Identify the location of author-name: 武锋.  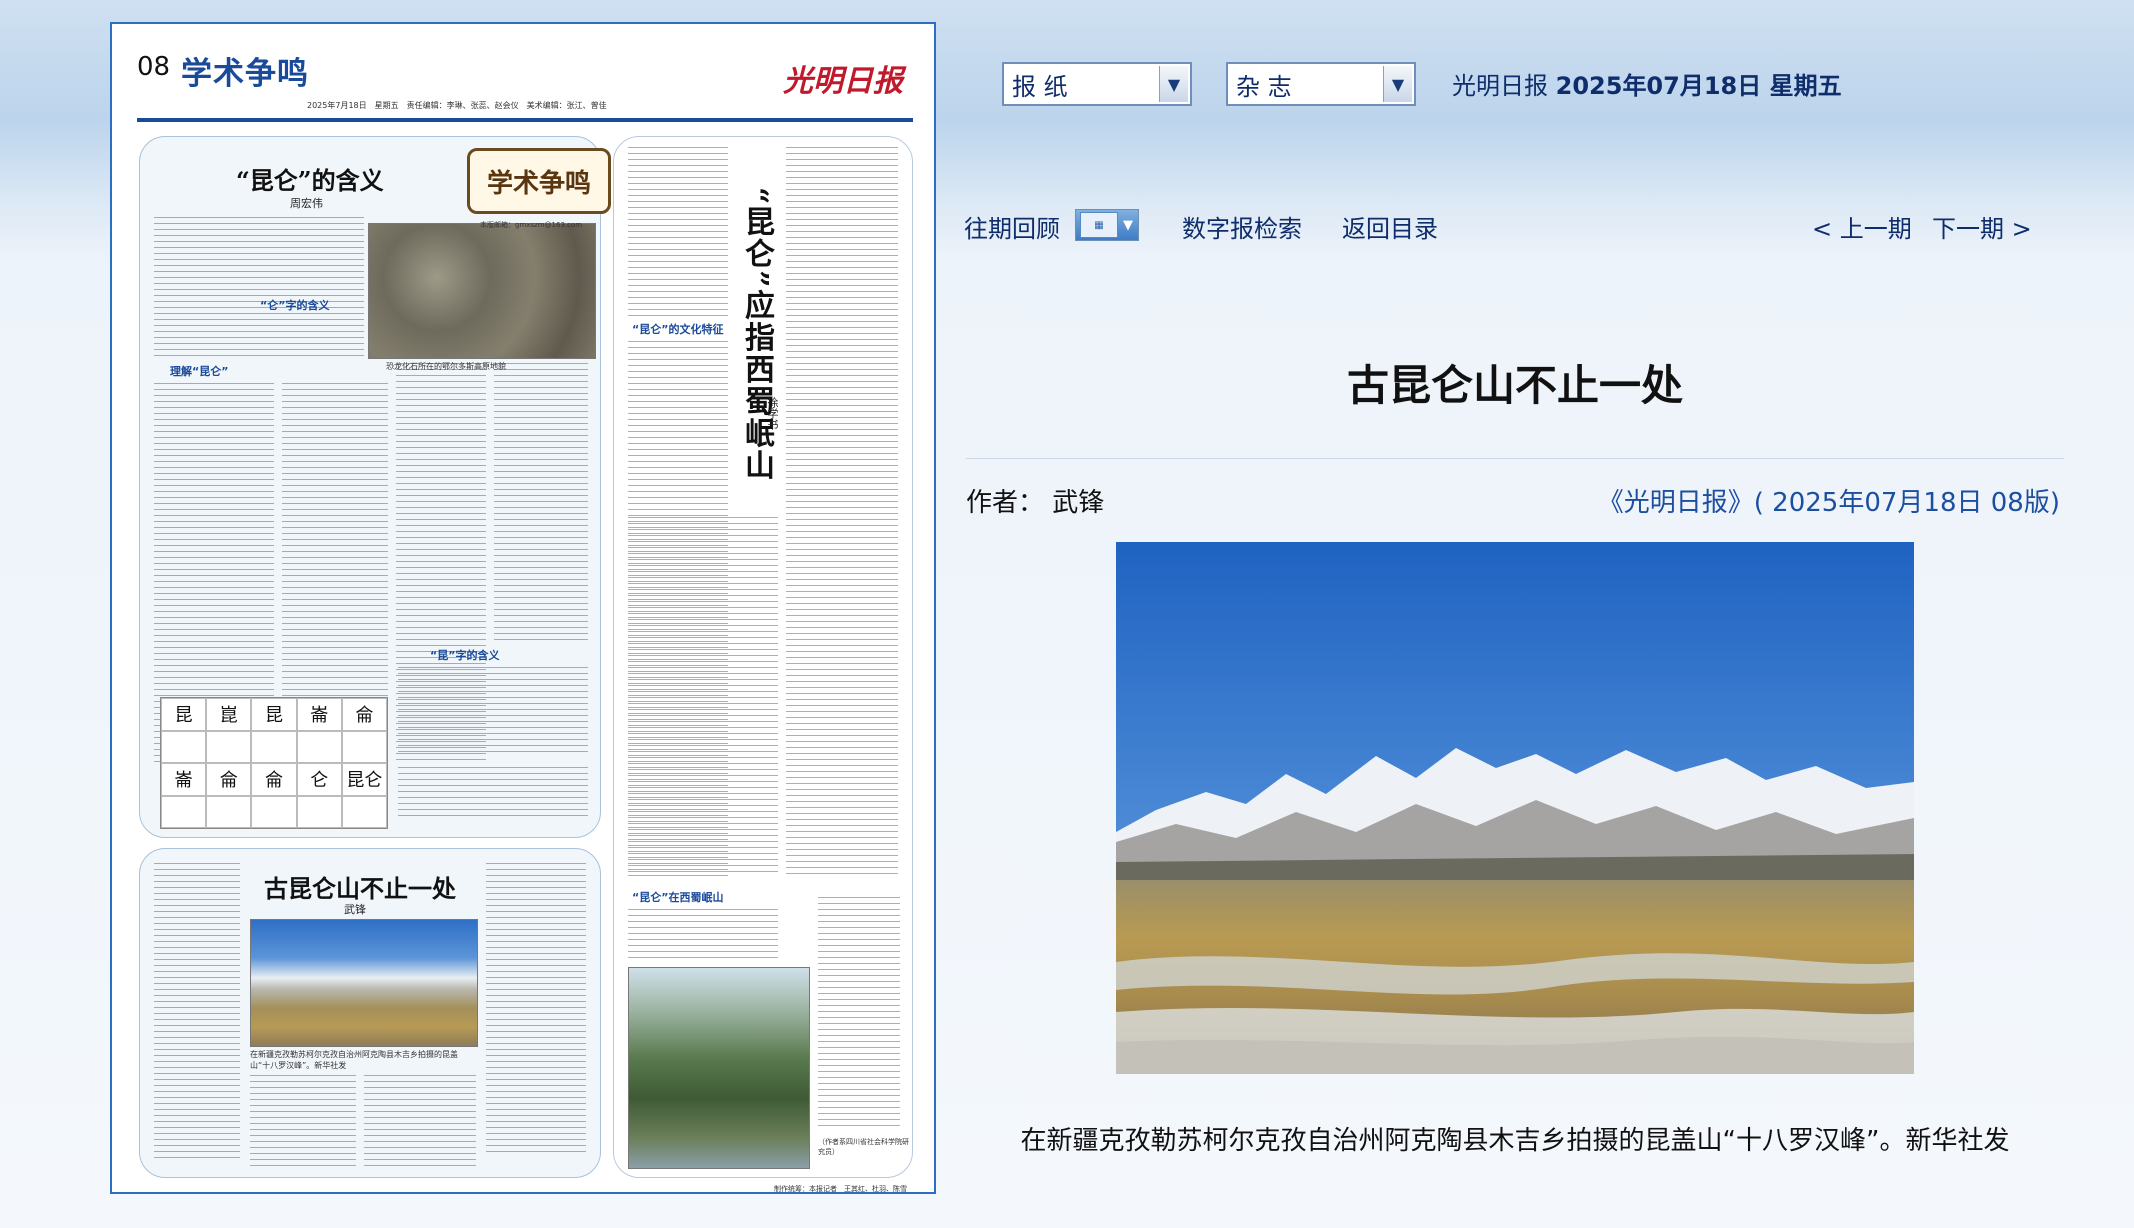
(1078, 503).